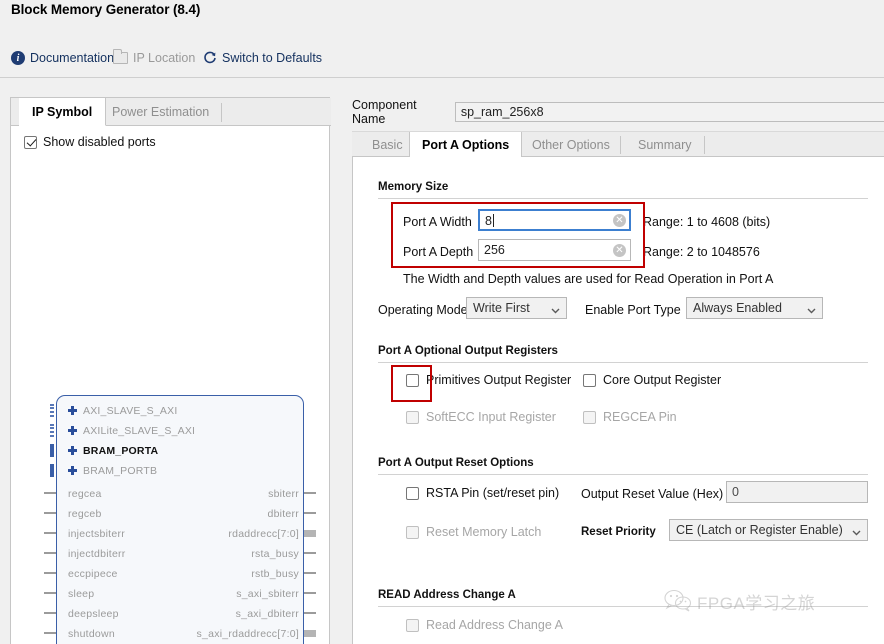  Describe the element at coordinates (272, 58) in the screenshot. I see `switch-to-defaults-label: Switch to Defaults` at that location.